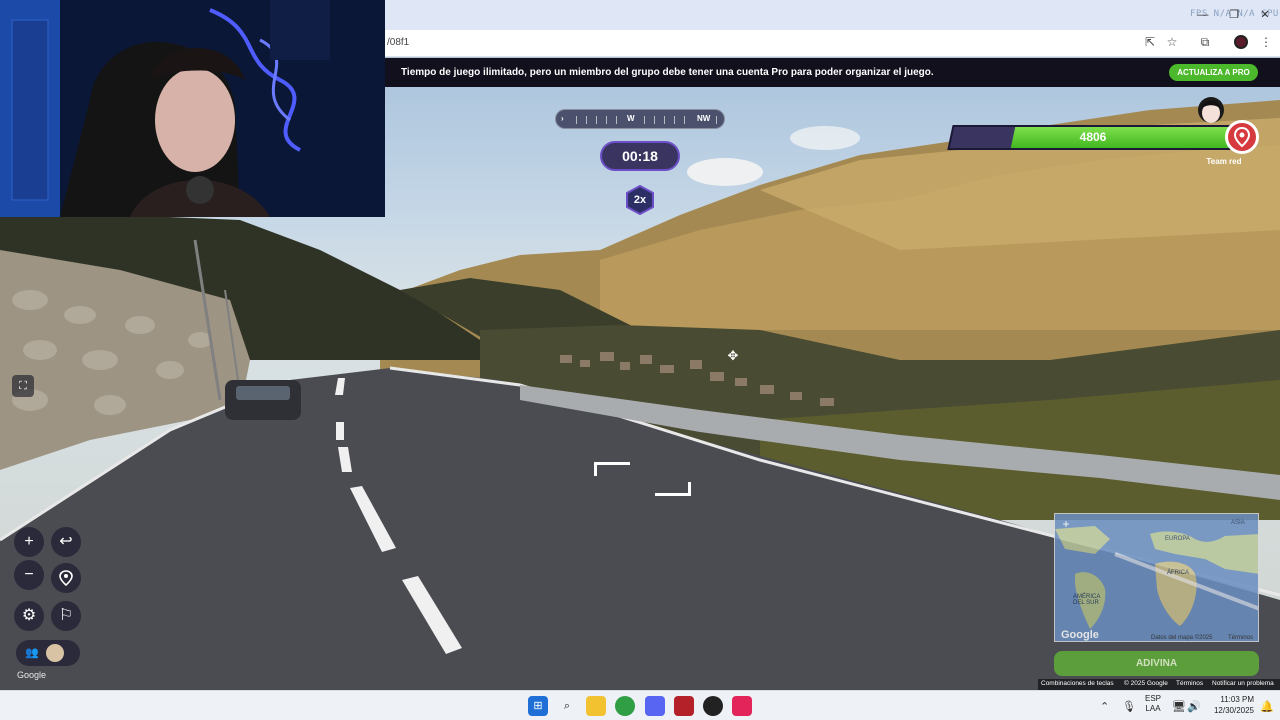 The width and height of the screenshot is (1280, 720). I want to click on google-logo: Google, so click(32, 675).